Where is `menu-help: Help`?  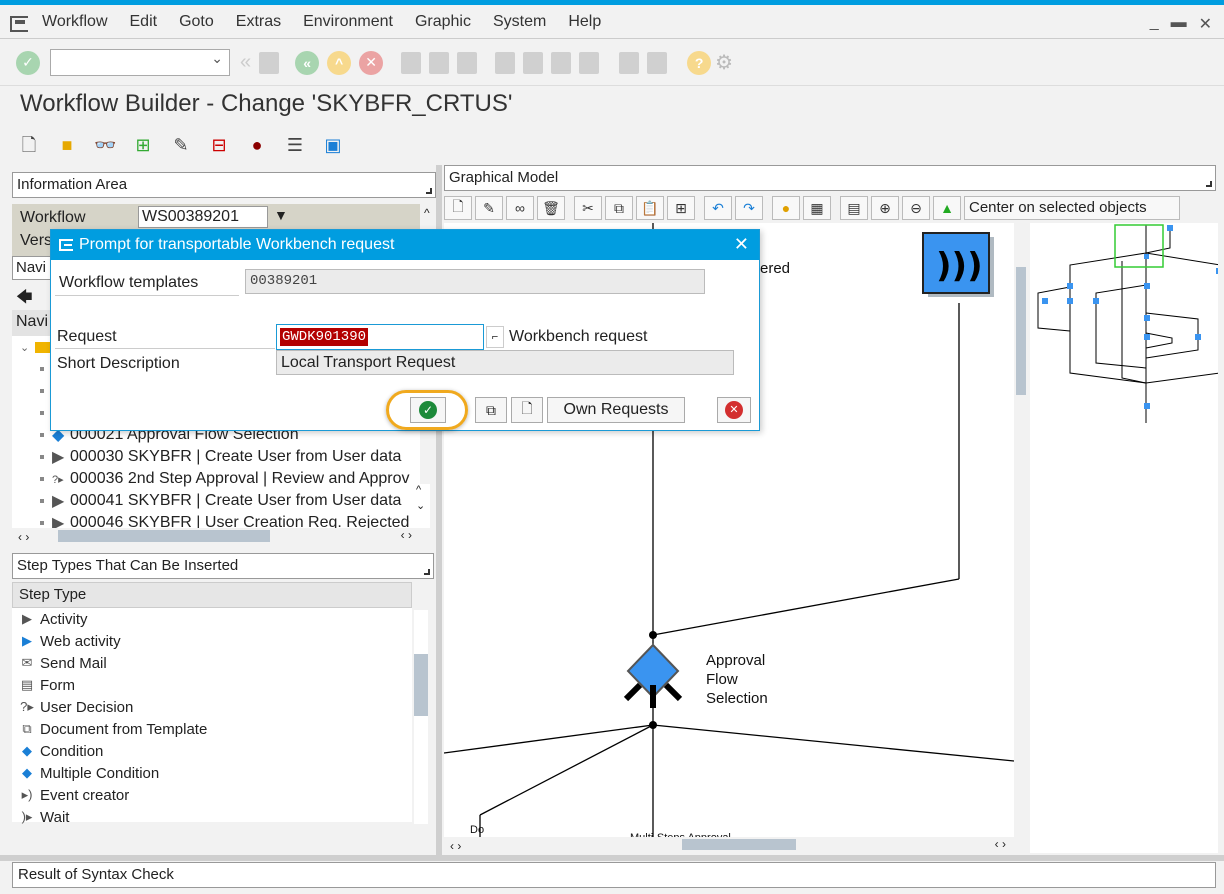
menu-help: Help is located at coordinates (584, 22).